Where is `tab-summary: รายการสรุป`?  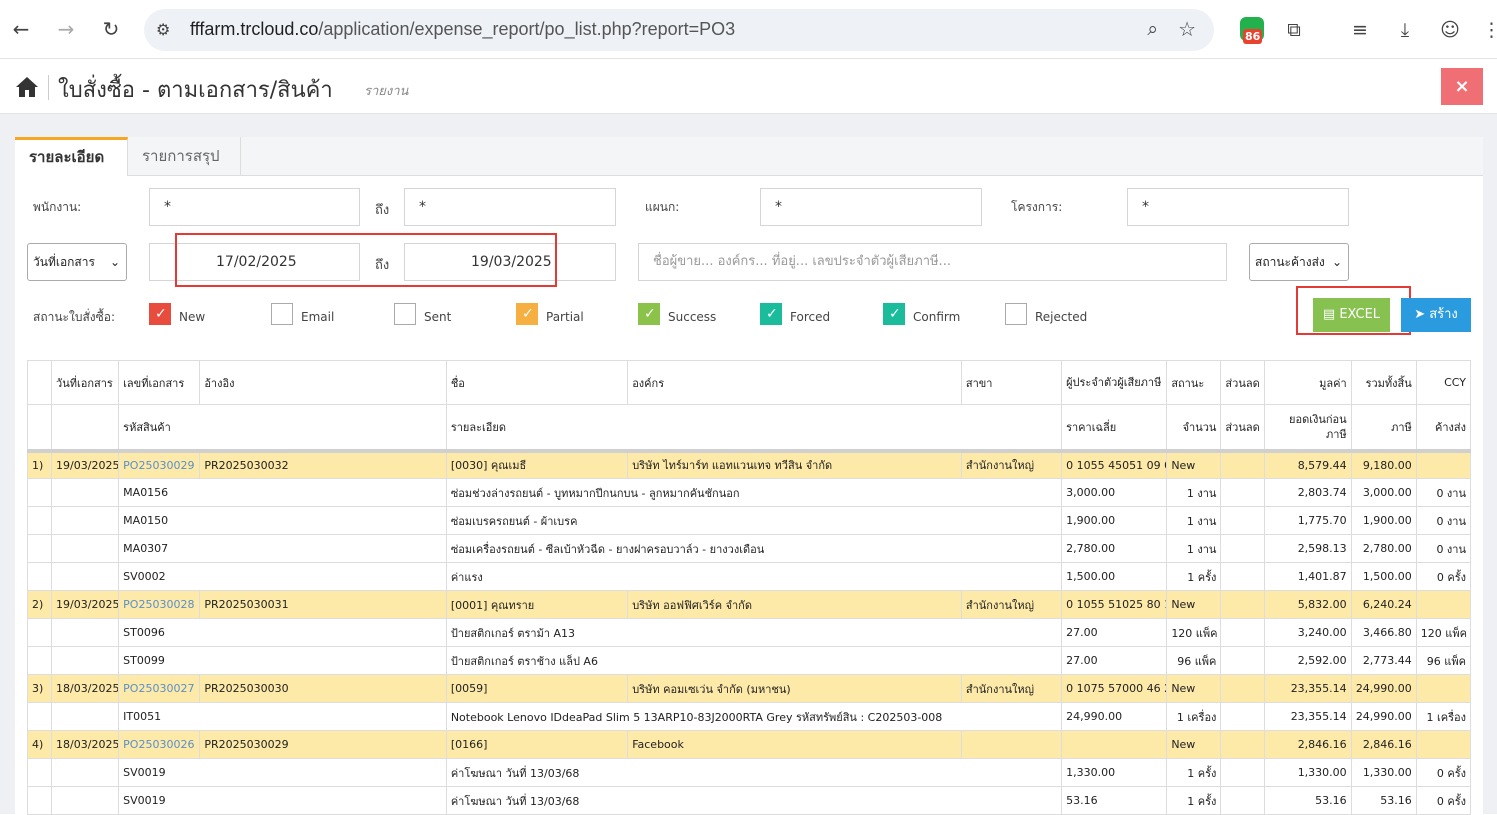 tab-summary: รายการสรุป is located at coordinates (184, 156).